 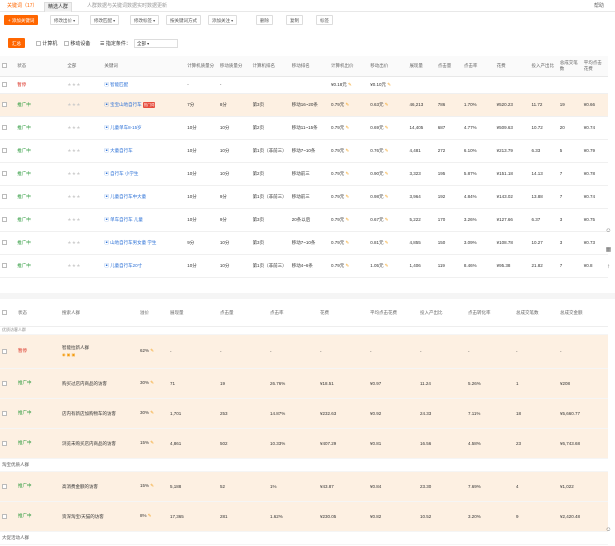 I want to click on col2-avg-cost: 平均点击花费, so click(x=393, y=313).